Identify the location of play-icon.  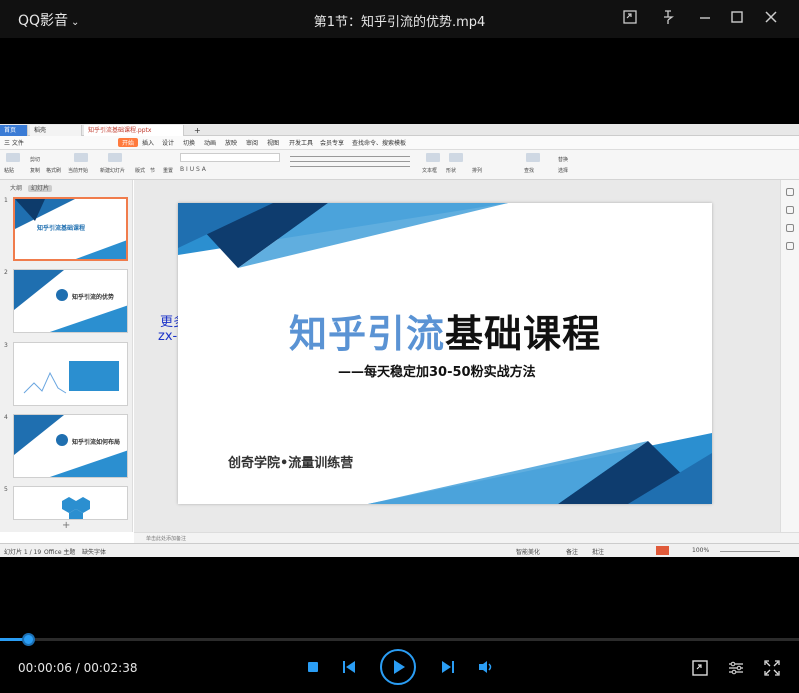
(399, 667).